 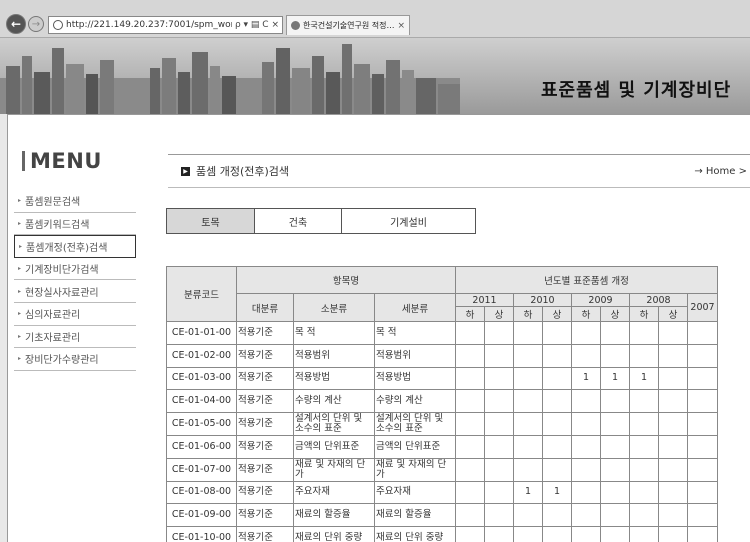 What do you see at coordinates (66, 161) in the screenshot?
I see `menu-heading-text: MENU` at bounding box center [66, 161].